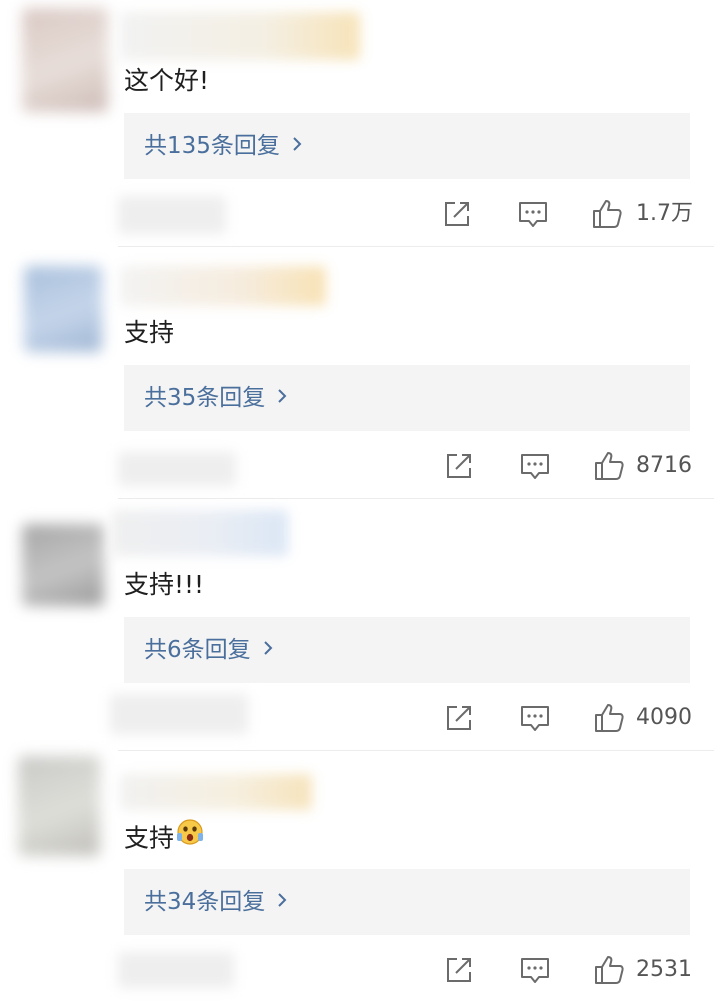 This screenshot has height=1008, width=714. What do you see at coordinates (407, 146) in the screenshot?
I see `view-replies-button: 共135条回复` at bounding box center [407, 146].